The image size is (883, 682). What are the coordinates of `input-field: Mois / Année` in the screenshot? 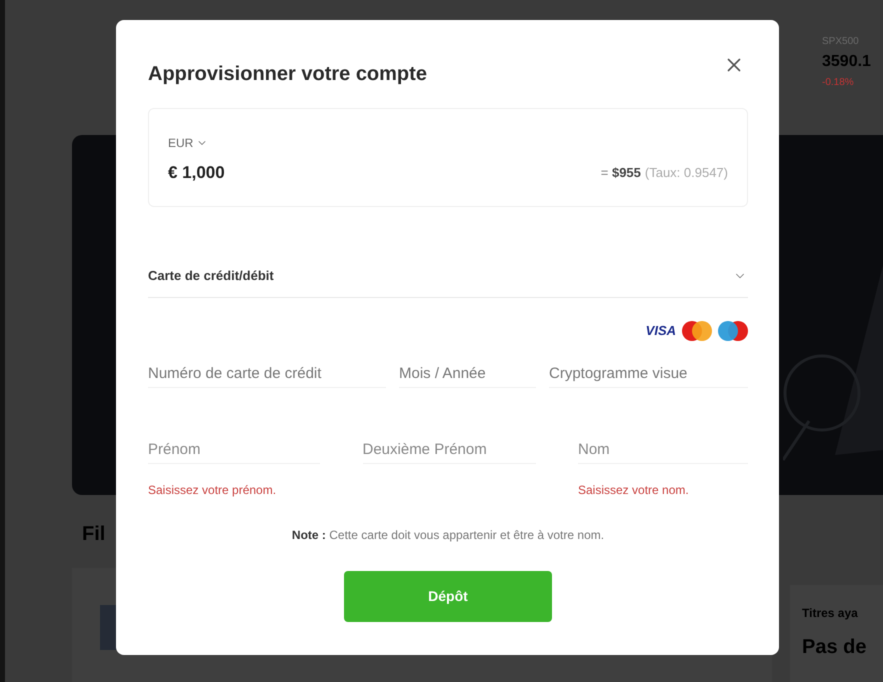 It's located at (467, 374).